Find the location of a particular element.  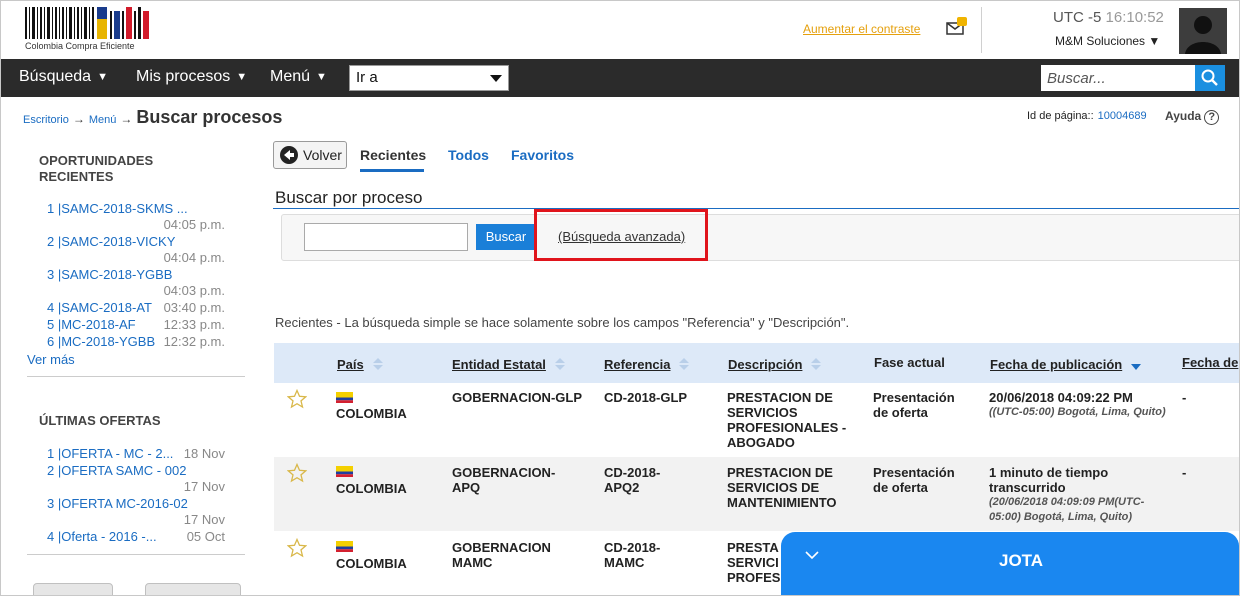

opportunity-label: 2 |SAMC-2018-VICKY is located at coordinates (111, 241).